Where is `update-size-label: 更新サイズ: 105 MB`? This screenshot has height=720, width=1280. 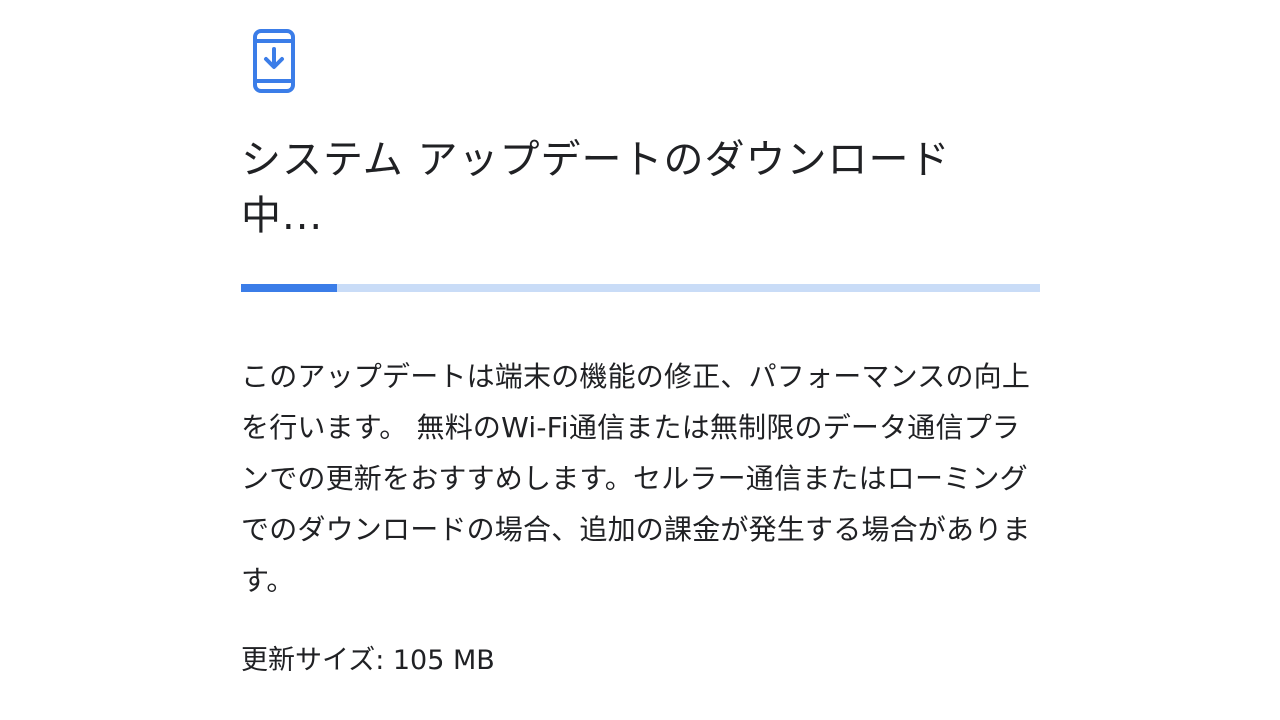
update-size-label: 更新サイズ: 105 MB is located at coordinates (368, 660).